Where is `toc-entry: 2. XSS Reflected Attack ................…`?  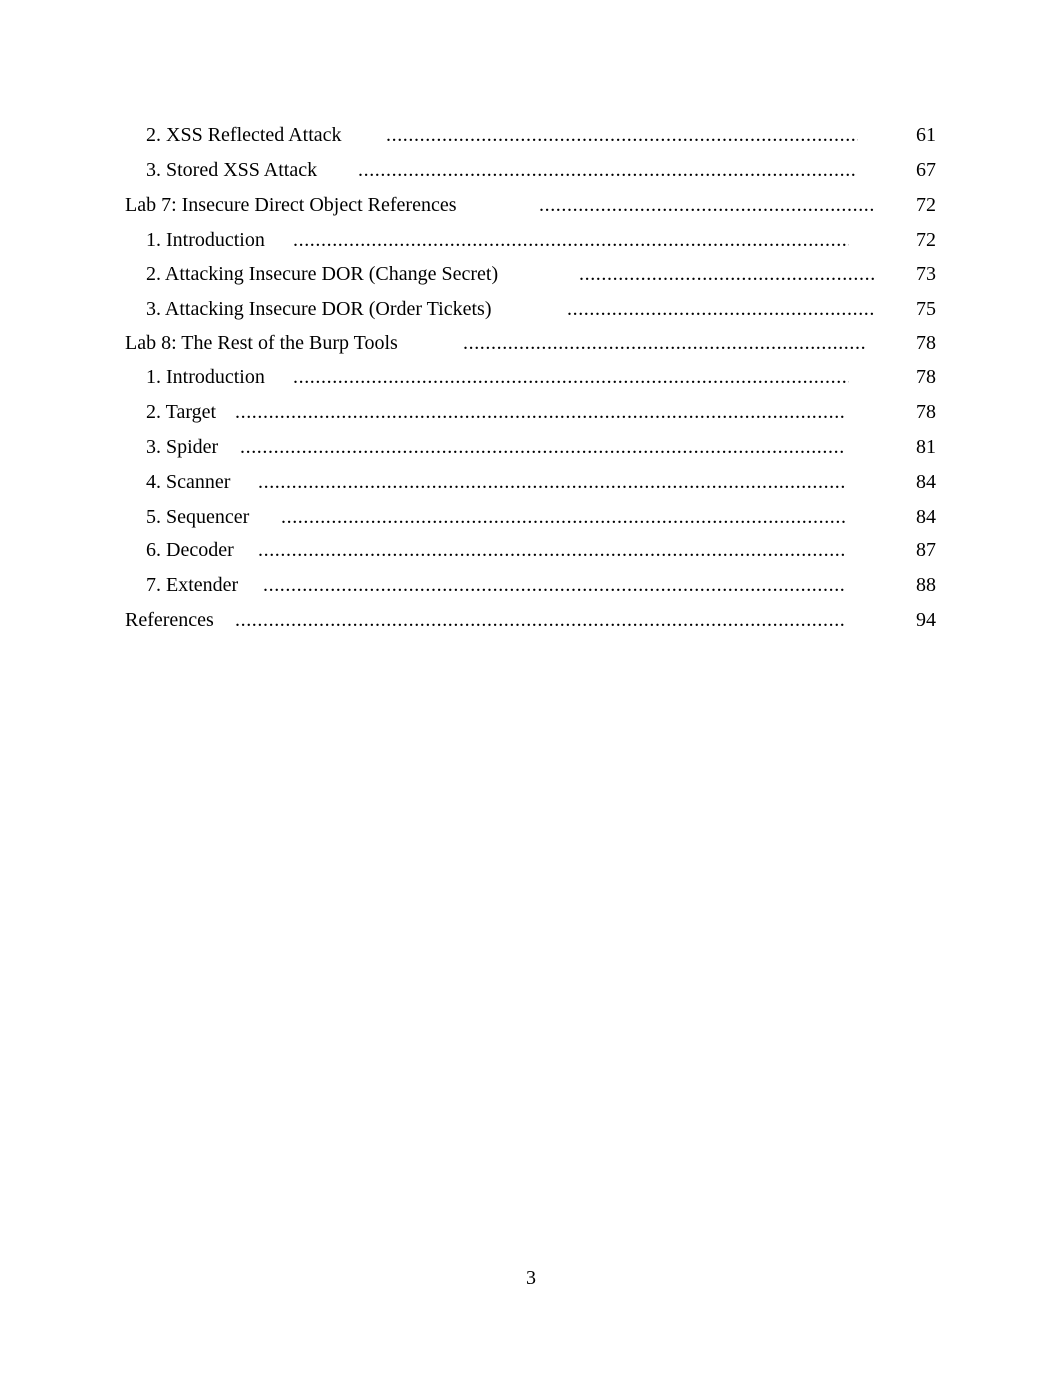 toc-entry: 2. XSS Reflected Attack ................… is located at coordinates (531, 135).